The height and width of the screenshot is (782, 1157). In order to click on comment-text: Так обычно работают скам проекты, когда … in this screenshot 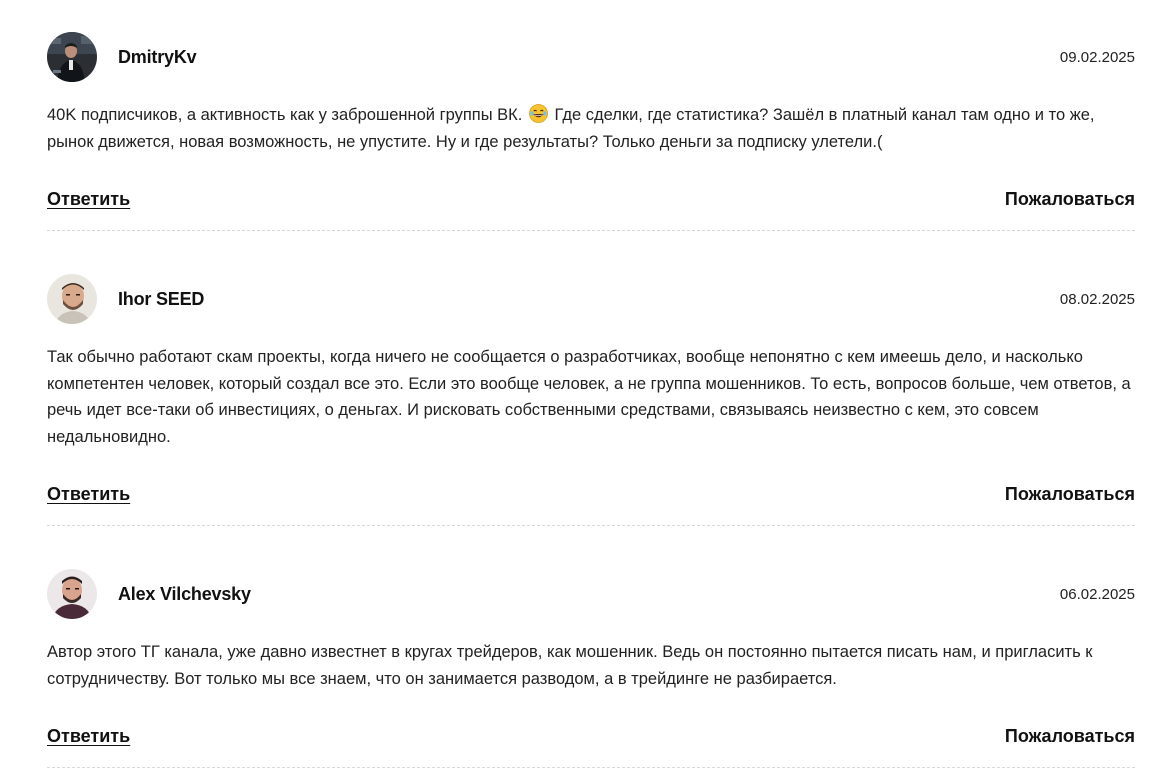, I will do `click(589, 397)`.